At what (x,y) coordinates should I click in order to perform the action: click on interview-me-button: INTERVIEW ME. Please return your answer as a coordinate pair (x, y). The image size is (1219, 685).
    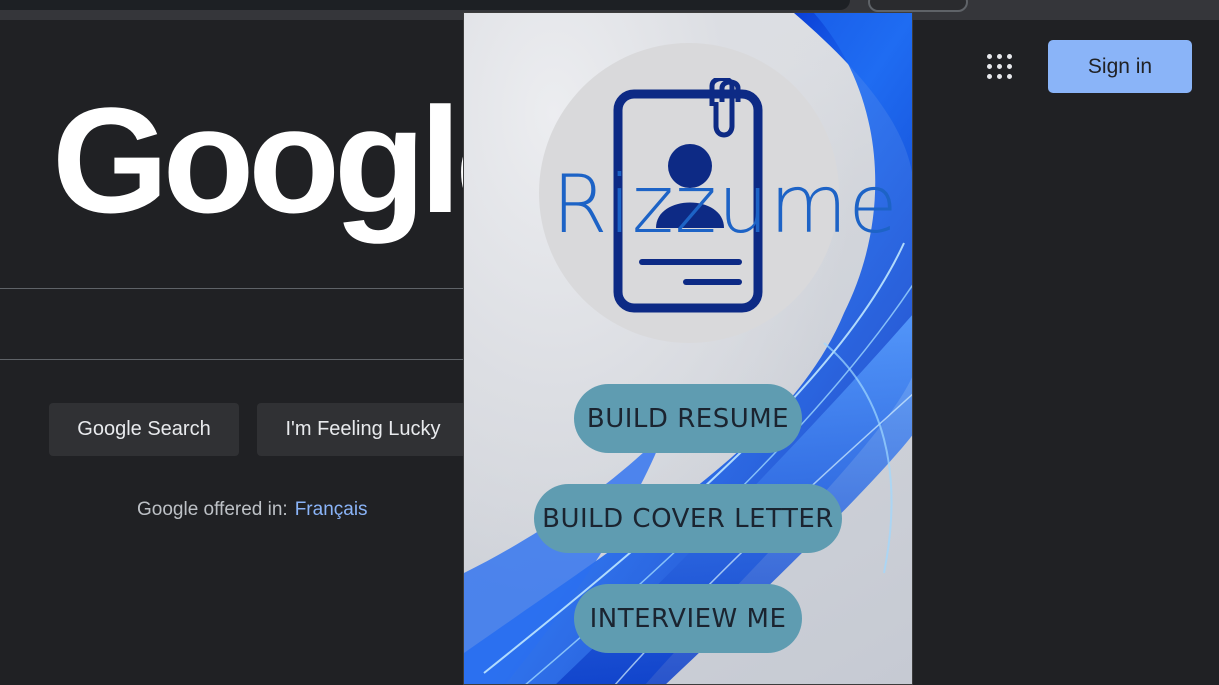
    Looking at the image, I should click on (688, 618).